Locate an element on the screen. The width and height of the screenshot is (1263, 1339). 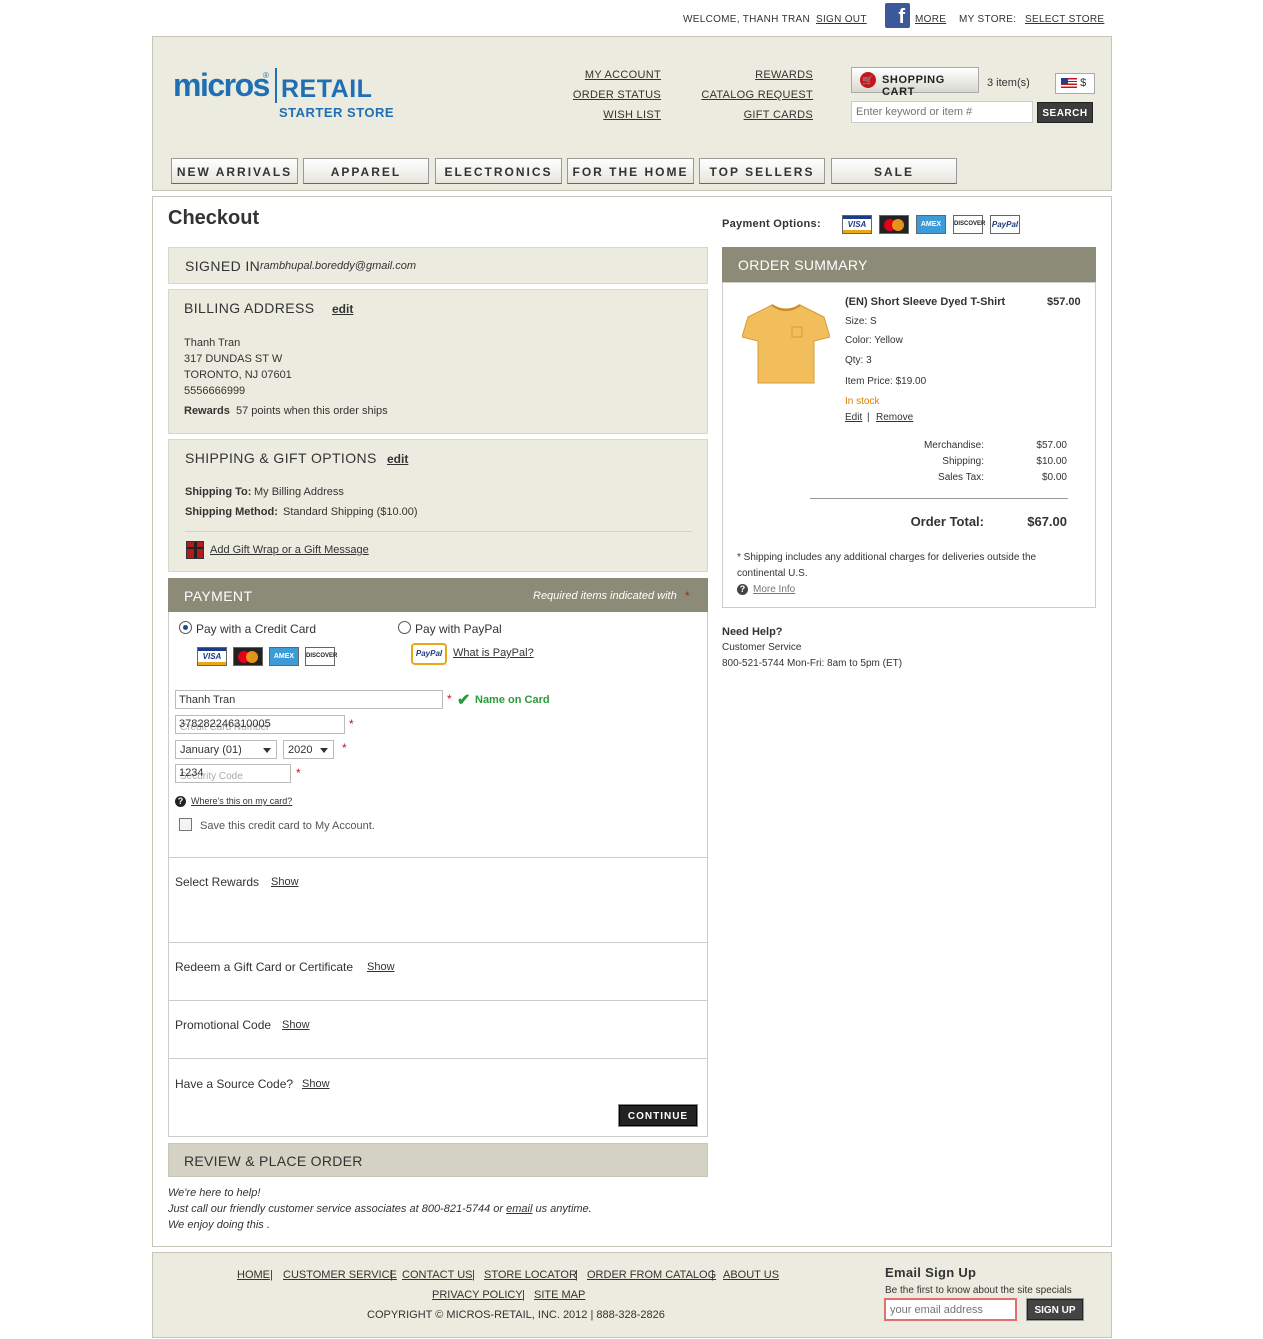
credit-card-option-label: Pay with a Credit Card is located at coordinates (256, 629).